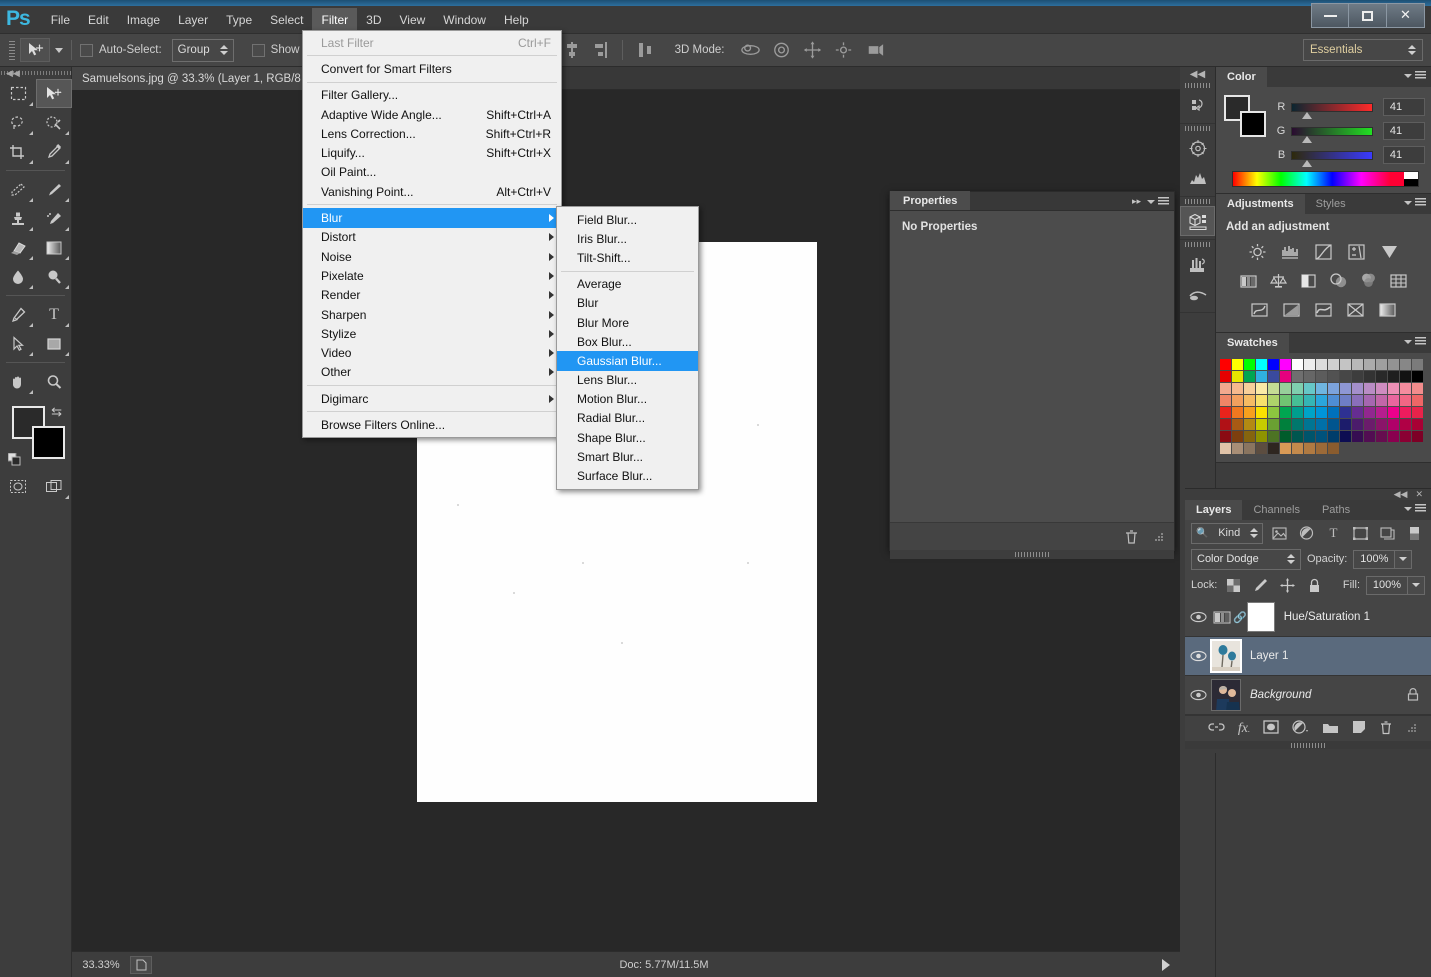 This screenshot has width=1431, height=977. I want to click on table-row: Background, so click(1308, 695).